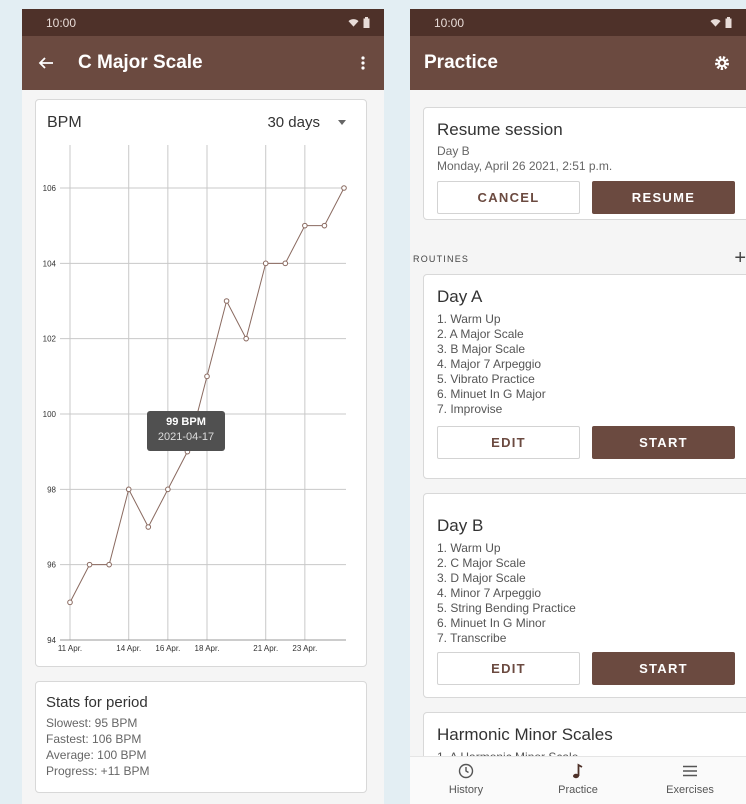 The image size is (746, 804). What do you see at coordinates (207, 648) in the screenshot?
I see `x-tick-label: 18 Apr.` at bounding box center [207, 648].